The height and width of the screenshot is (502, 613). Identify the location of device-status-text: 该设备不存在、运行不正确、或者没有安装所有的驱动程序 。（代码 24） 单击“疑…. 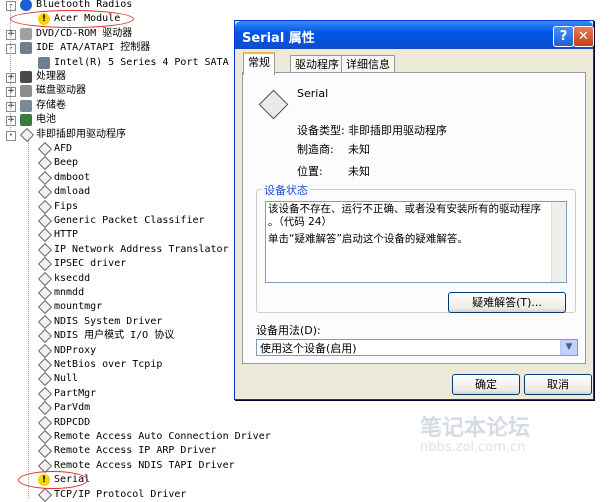
(416, 242).